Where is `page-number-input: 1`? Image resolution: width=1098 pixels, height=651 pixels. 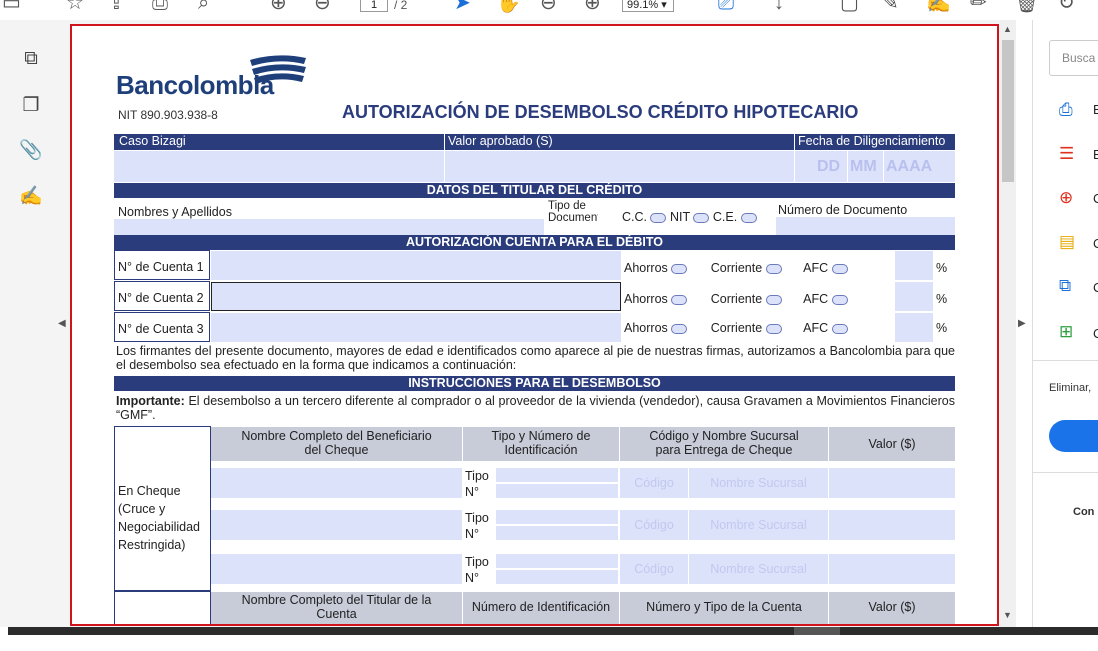 page-number-input: 1 is located at coordinates (374, 6).